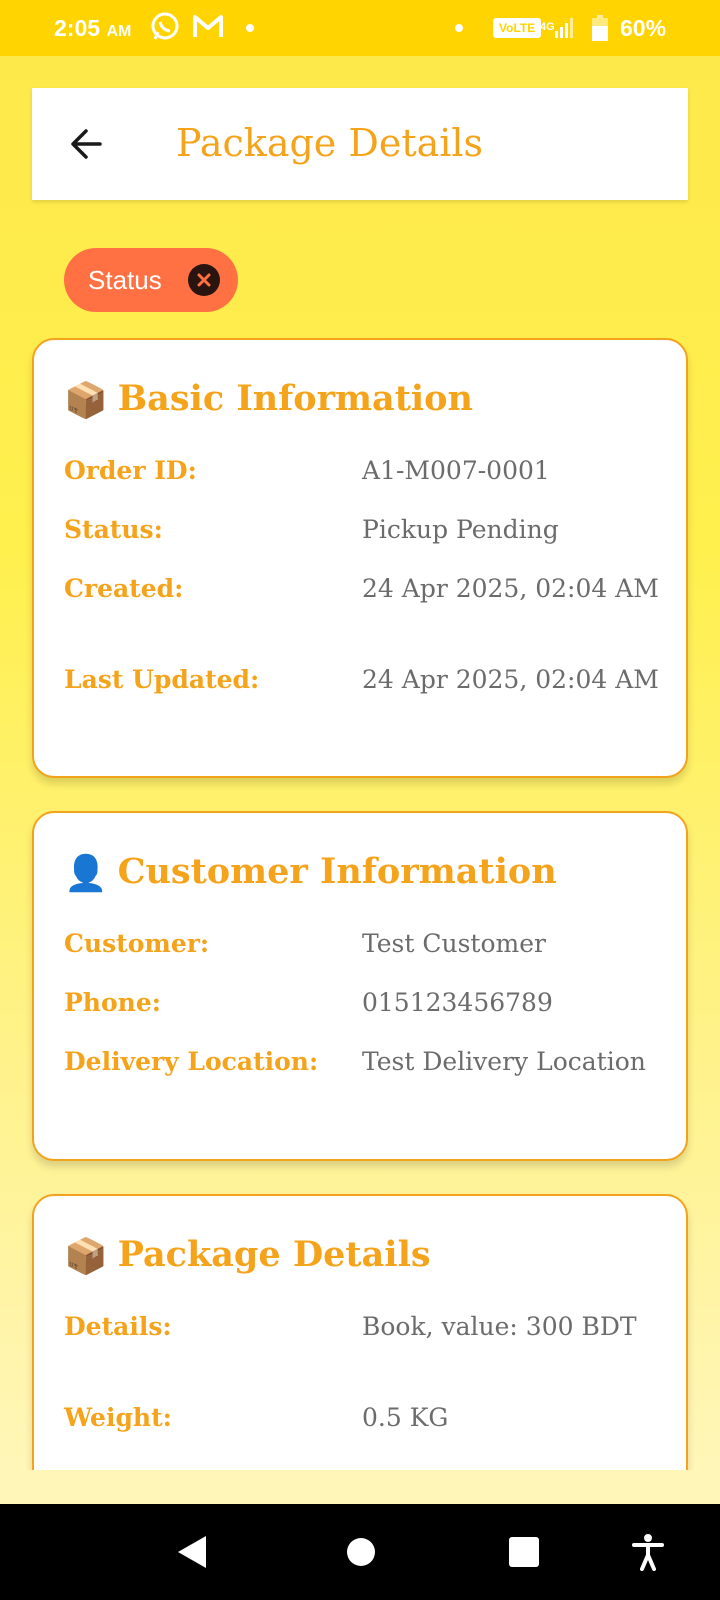 The image size is (720, 1600). What do you see at coordinates (192, 1552) in the screenshot?
I see `back-triangle-icon` at bounding box center [192, 1552].